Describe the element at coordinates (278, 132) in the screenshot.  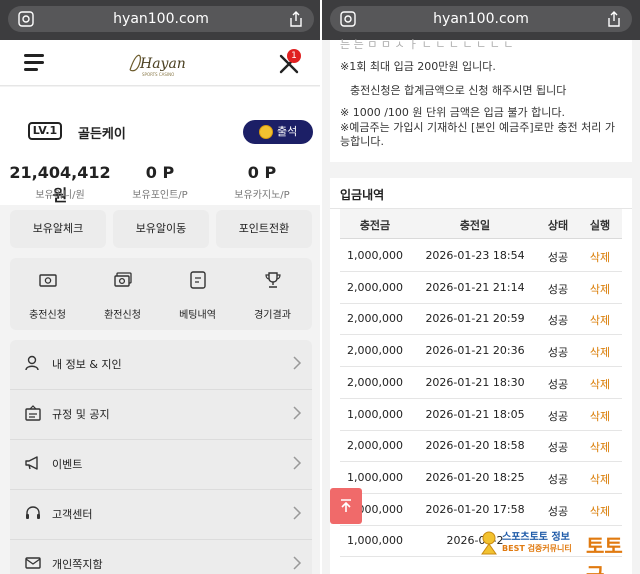
I see `attendance-button: 출석` at that location.